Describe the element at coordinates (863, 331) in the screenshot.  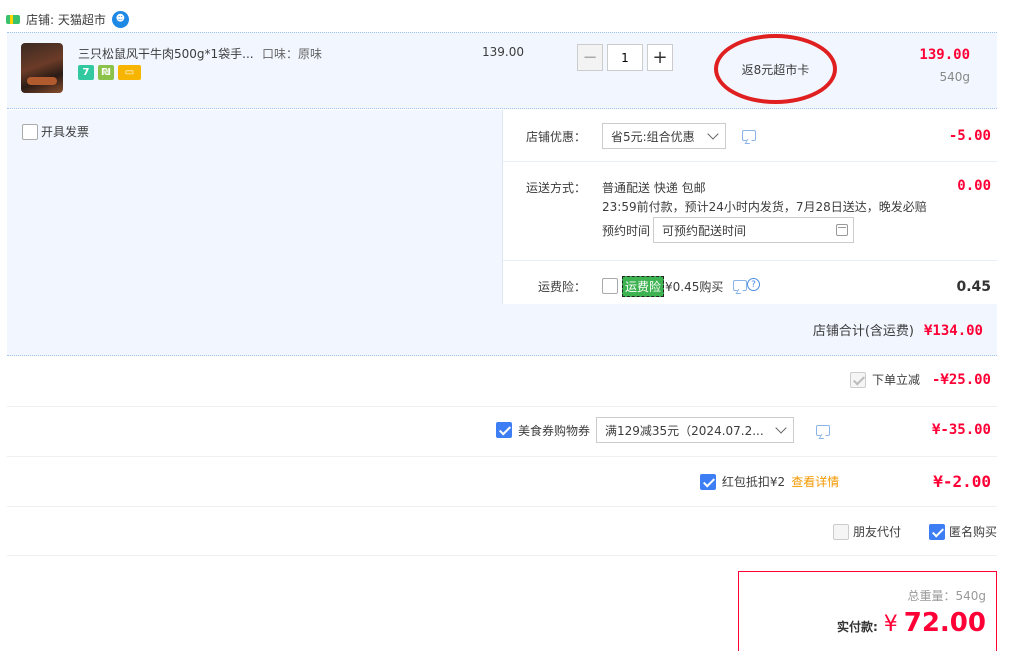
I see `shop-total-label: 店铺合计(含运费)` at that location.